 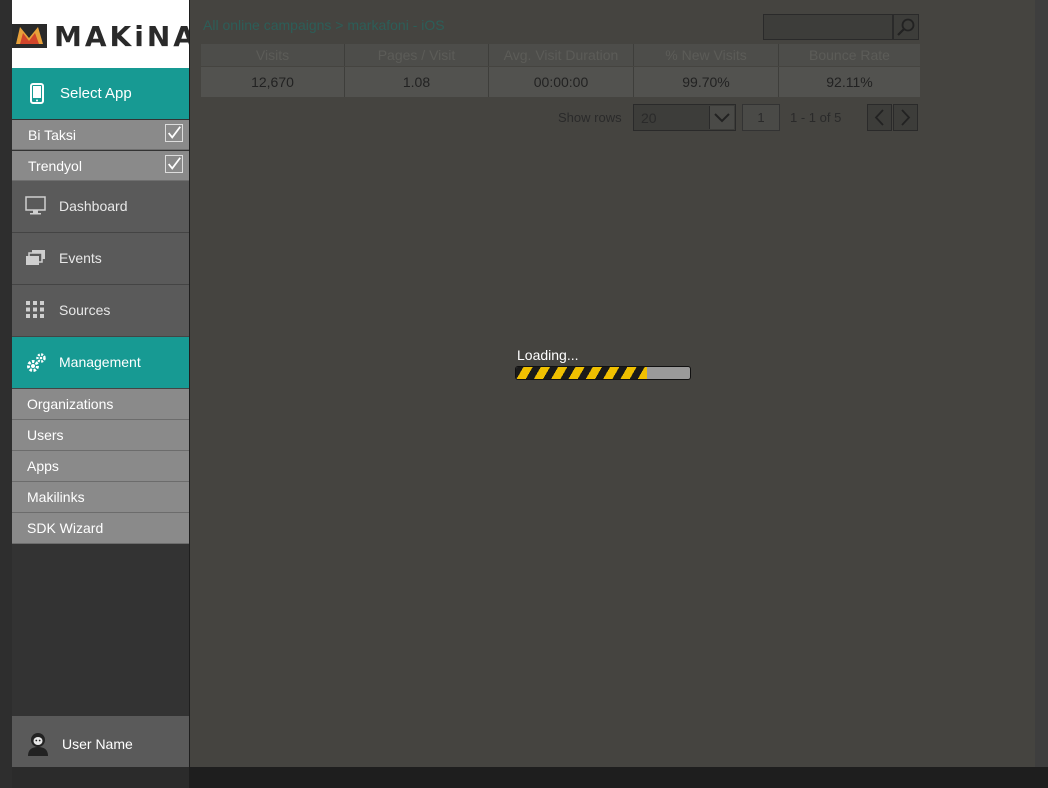 What do you see at coordinates (828, 27) in the screenshot?
I see `search-input` at bounding box center [828, 27].